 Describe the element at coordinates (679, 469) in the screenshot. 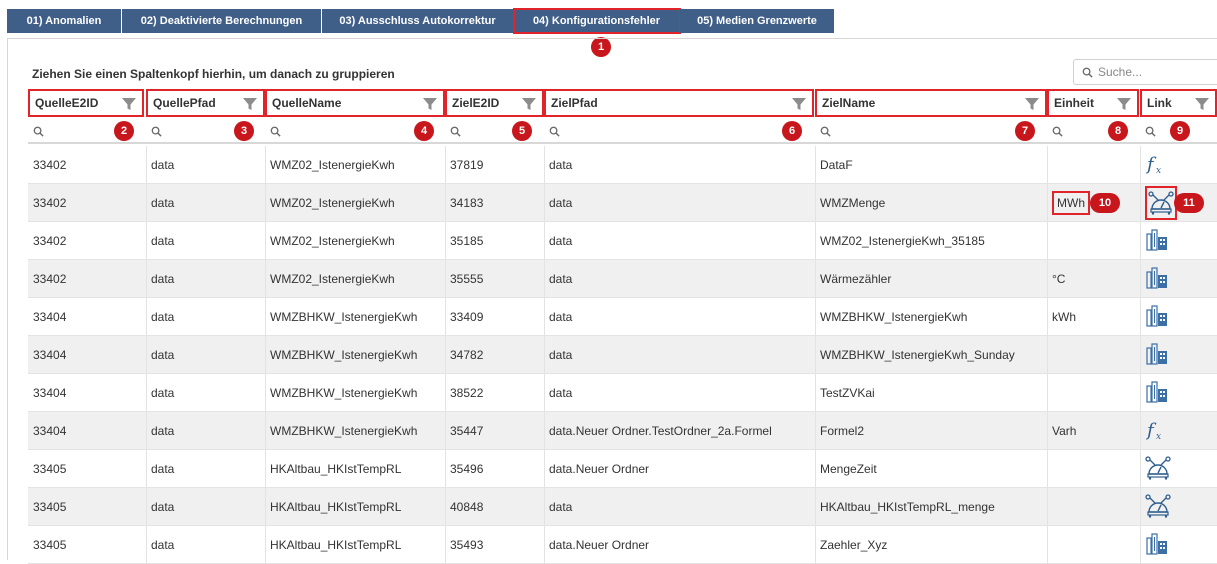

I see `cell-ziel-pfad: data.Neuer Ordner` at that location.